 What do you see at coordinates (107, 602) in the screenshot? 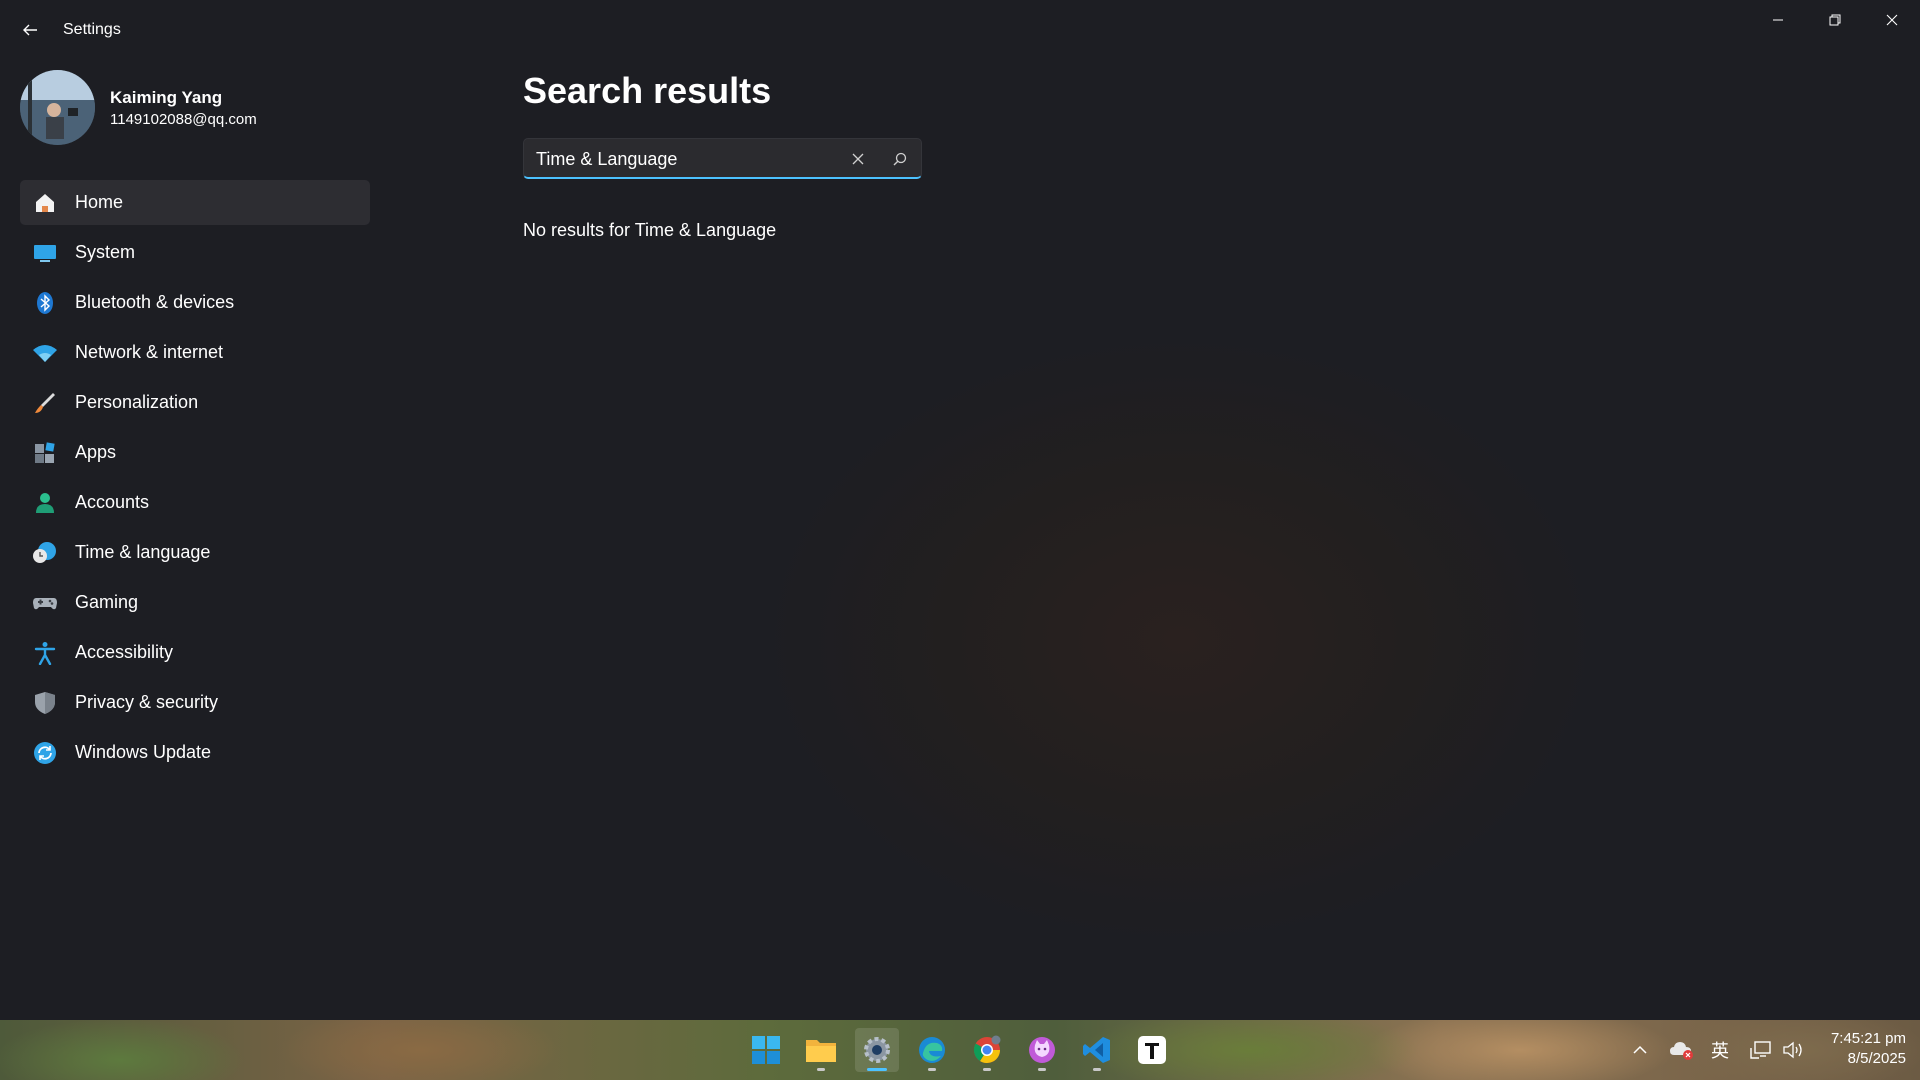
I see `sidebar-item-label: Gaming` at bounding box center [107, 602].